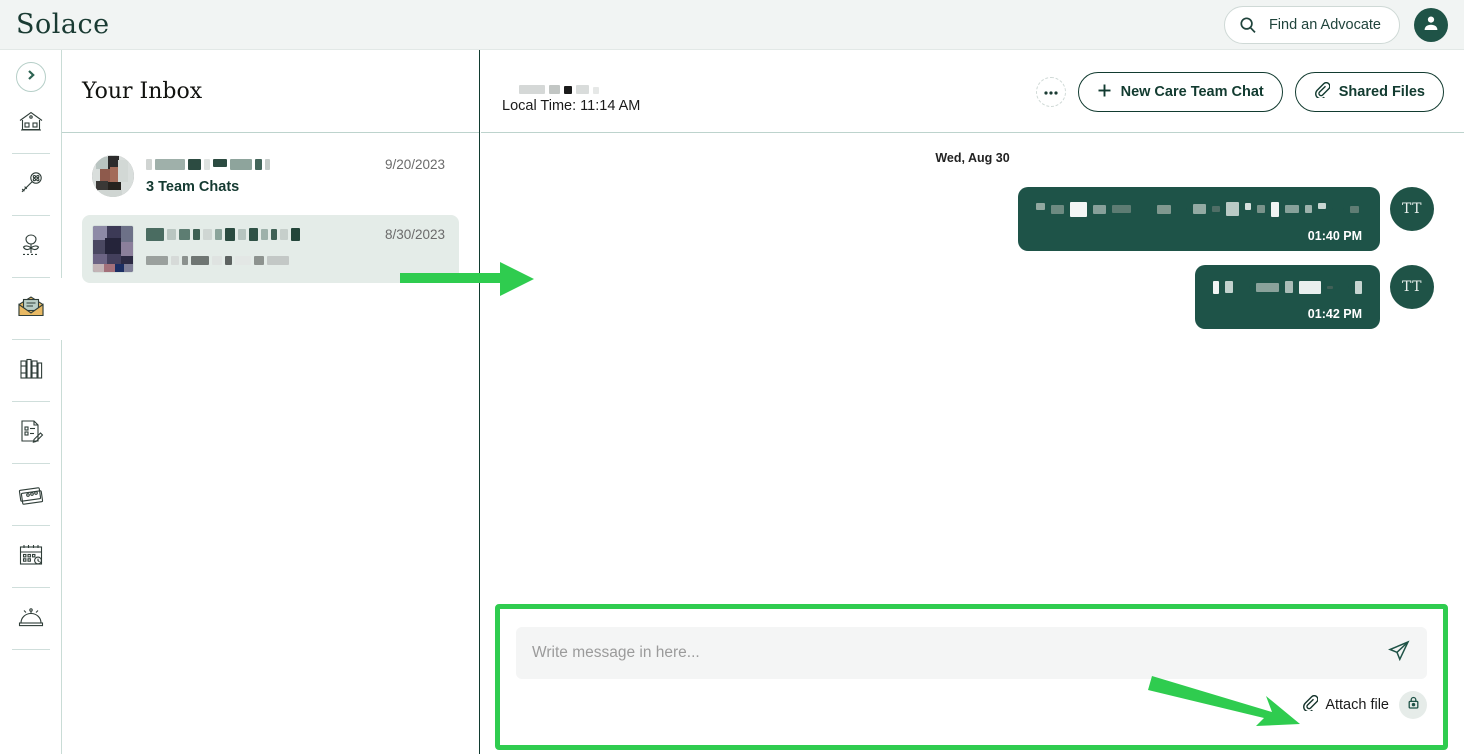 Image resolution: width=1464 pixels, height=754 pixels. What do you see at coordinates (414, 164) in the screenshot?
I see `list-item-date: 9/20/2023` at bounding box center [414, 164].